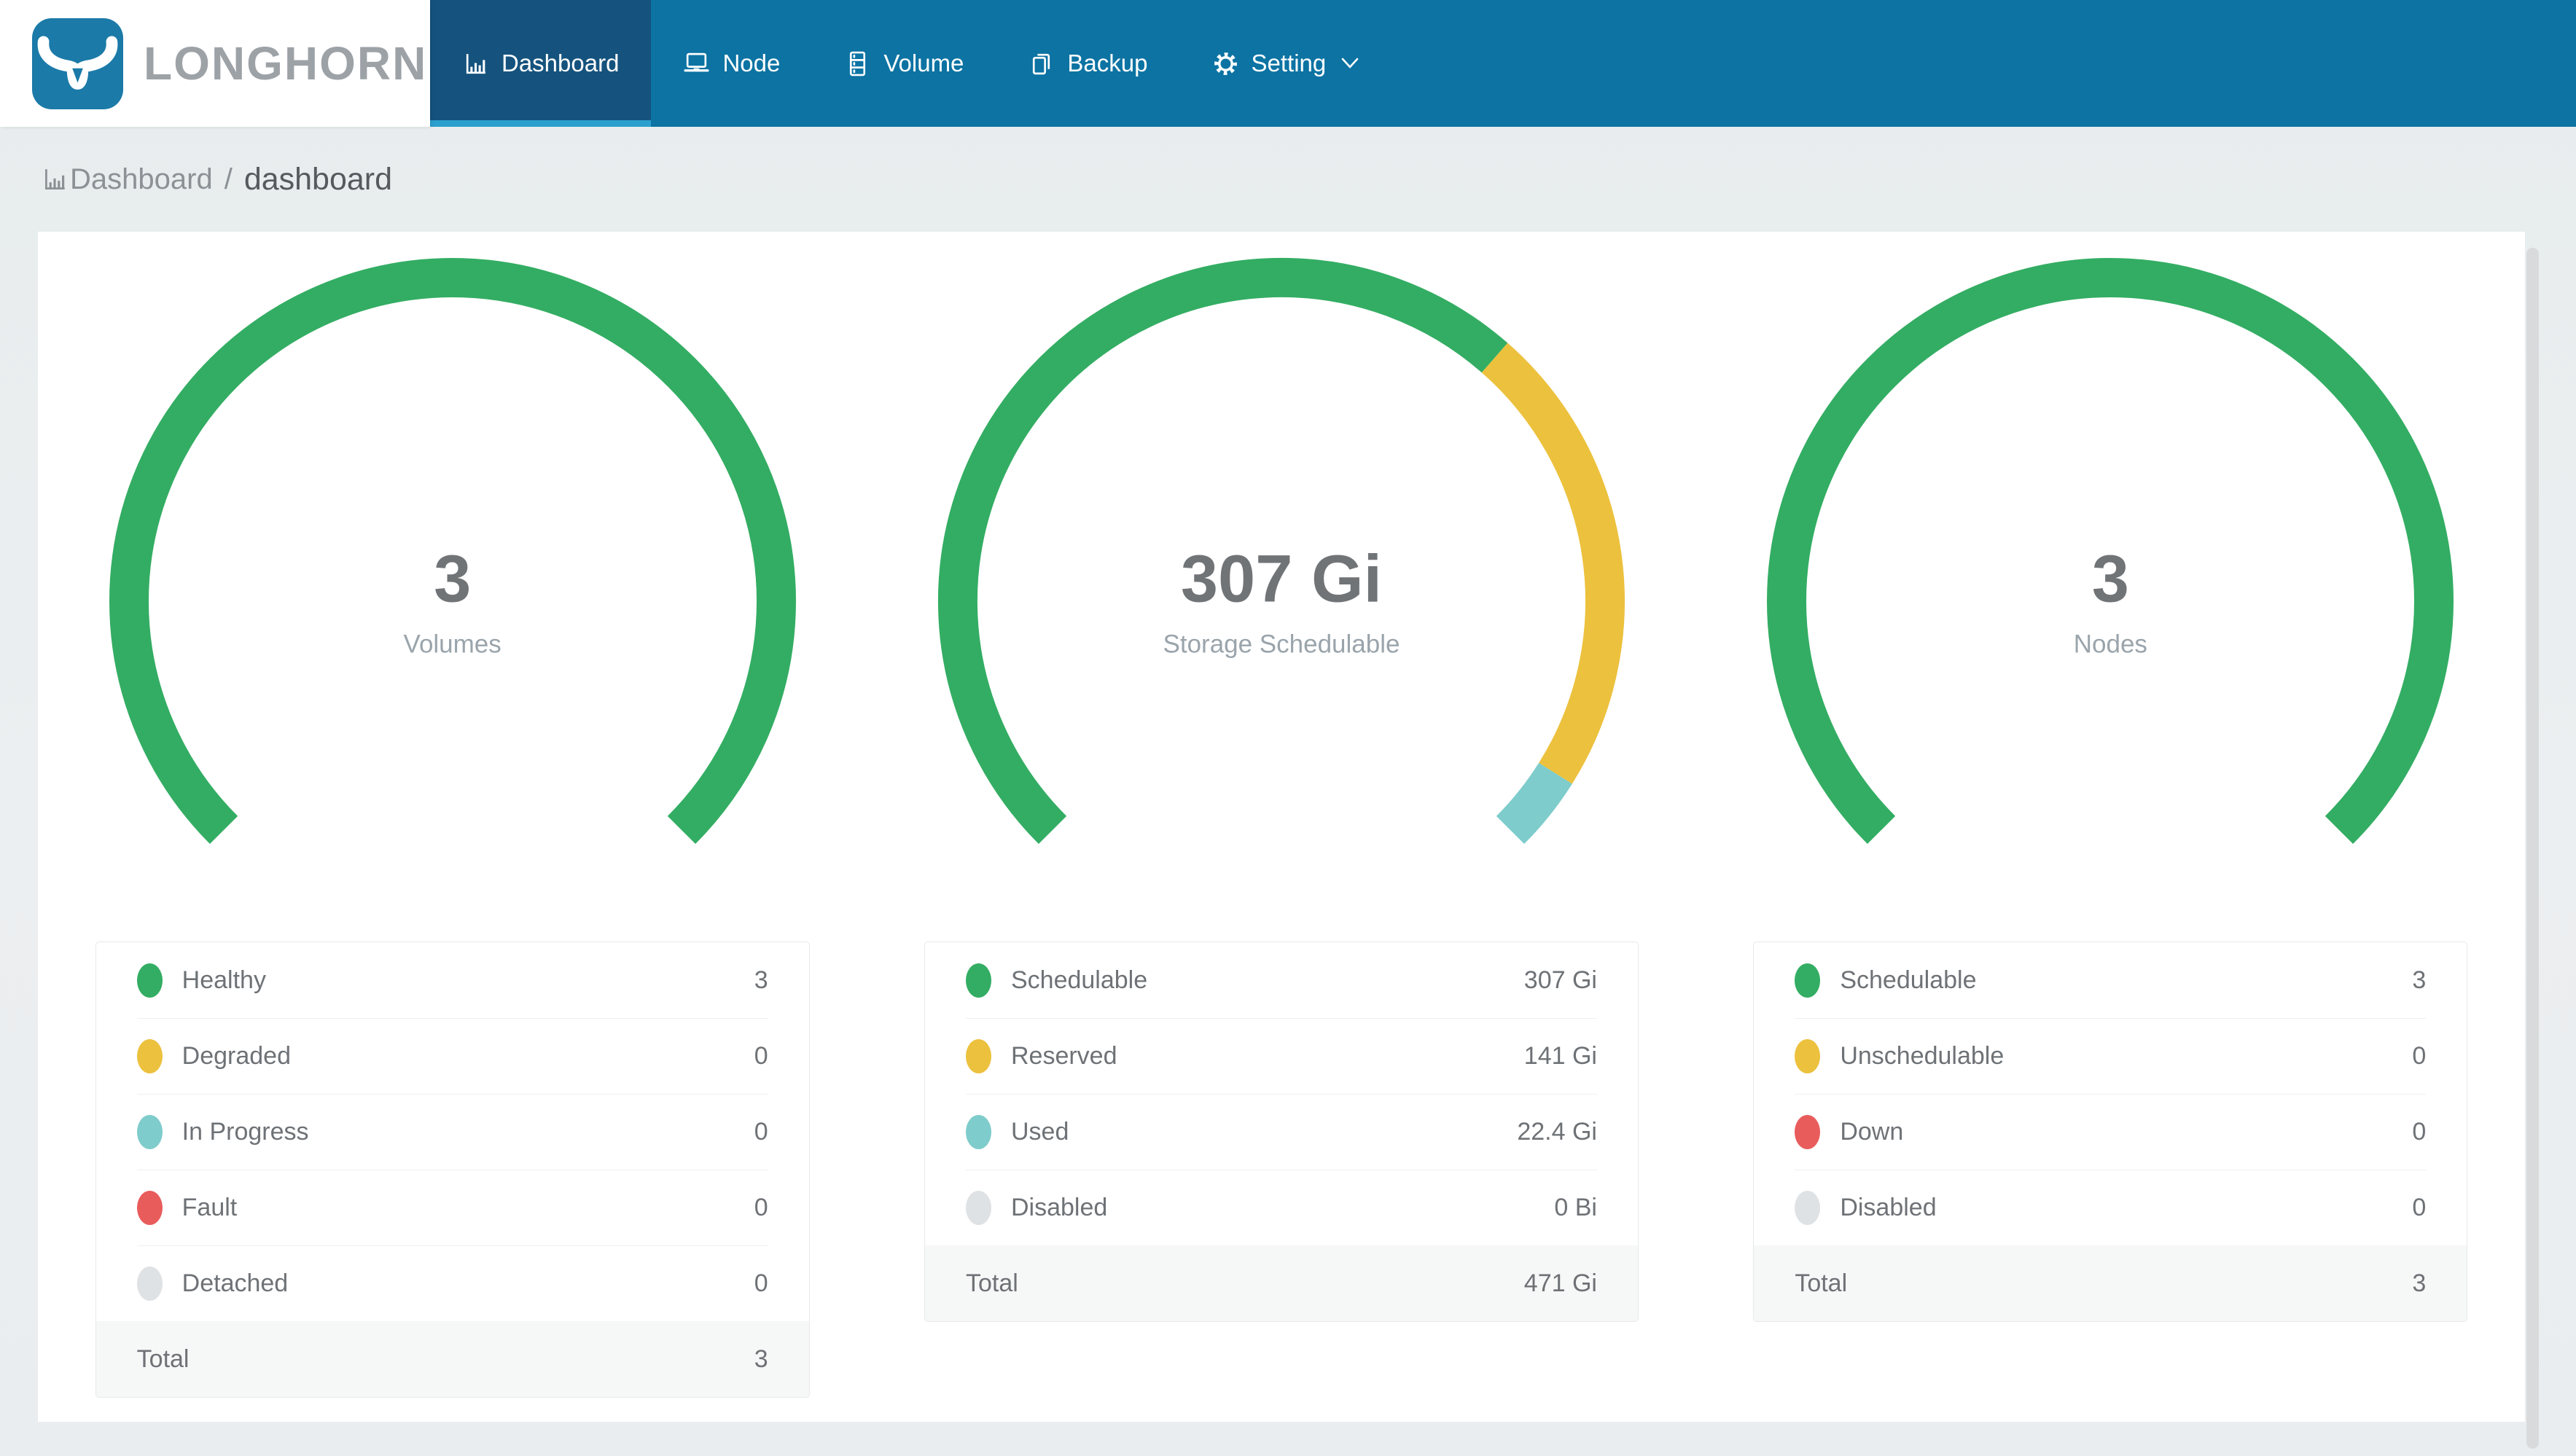 The width and height of the screenshot is (2576, 1456). Describe the element at coordinates (452, 980) in the screenshot. I see `legend-row: Healthy 3` at that location.